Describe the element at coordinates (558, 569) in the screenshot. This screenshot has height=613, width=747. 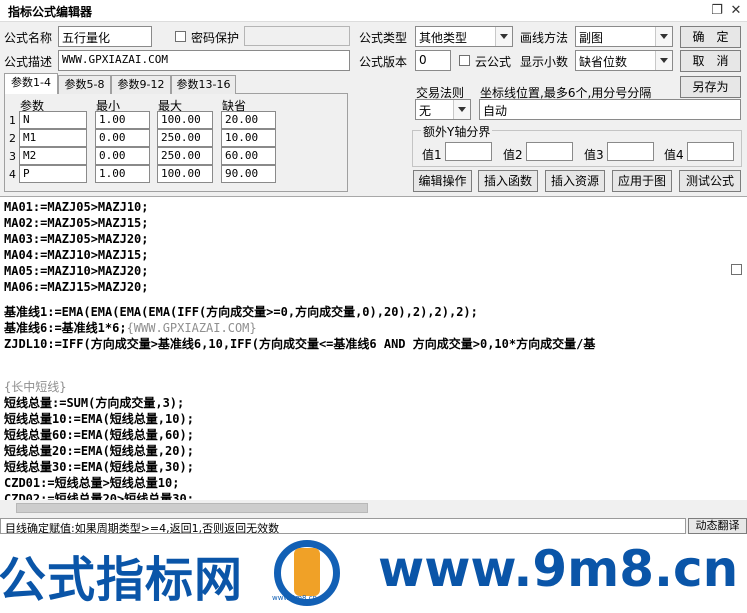
I see `watermark-right-text: www.9m8.cn` at that location.